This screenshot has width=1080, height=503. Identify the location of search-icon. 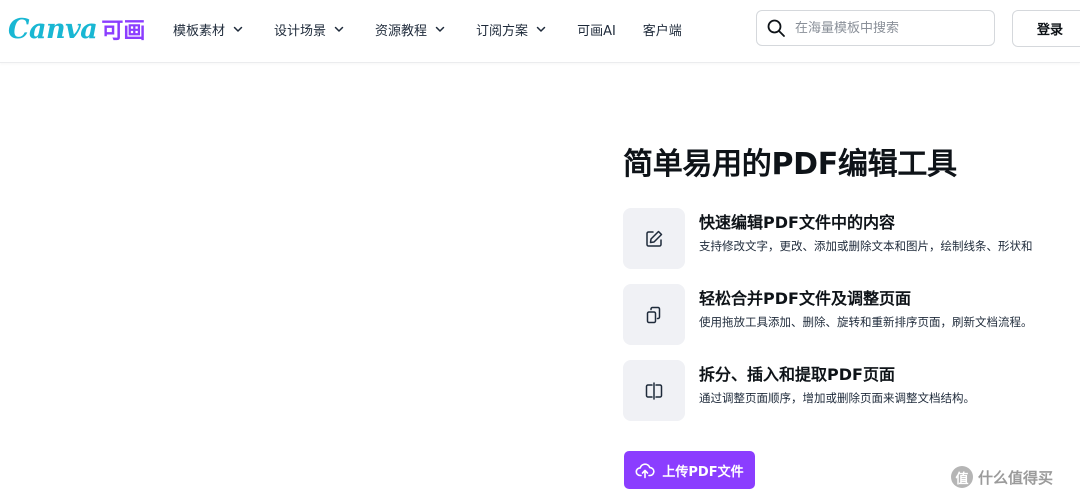
(776, 28).